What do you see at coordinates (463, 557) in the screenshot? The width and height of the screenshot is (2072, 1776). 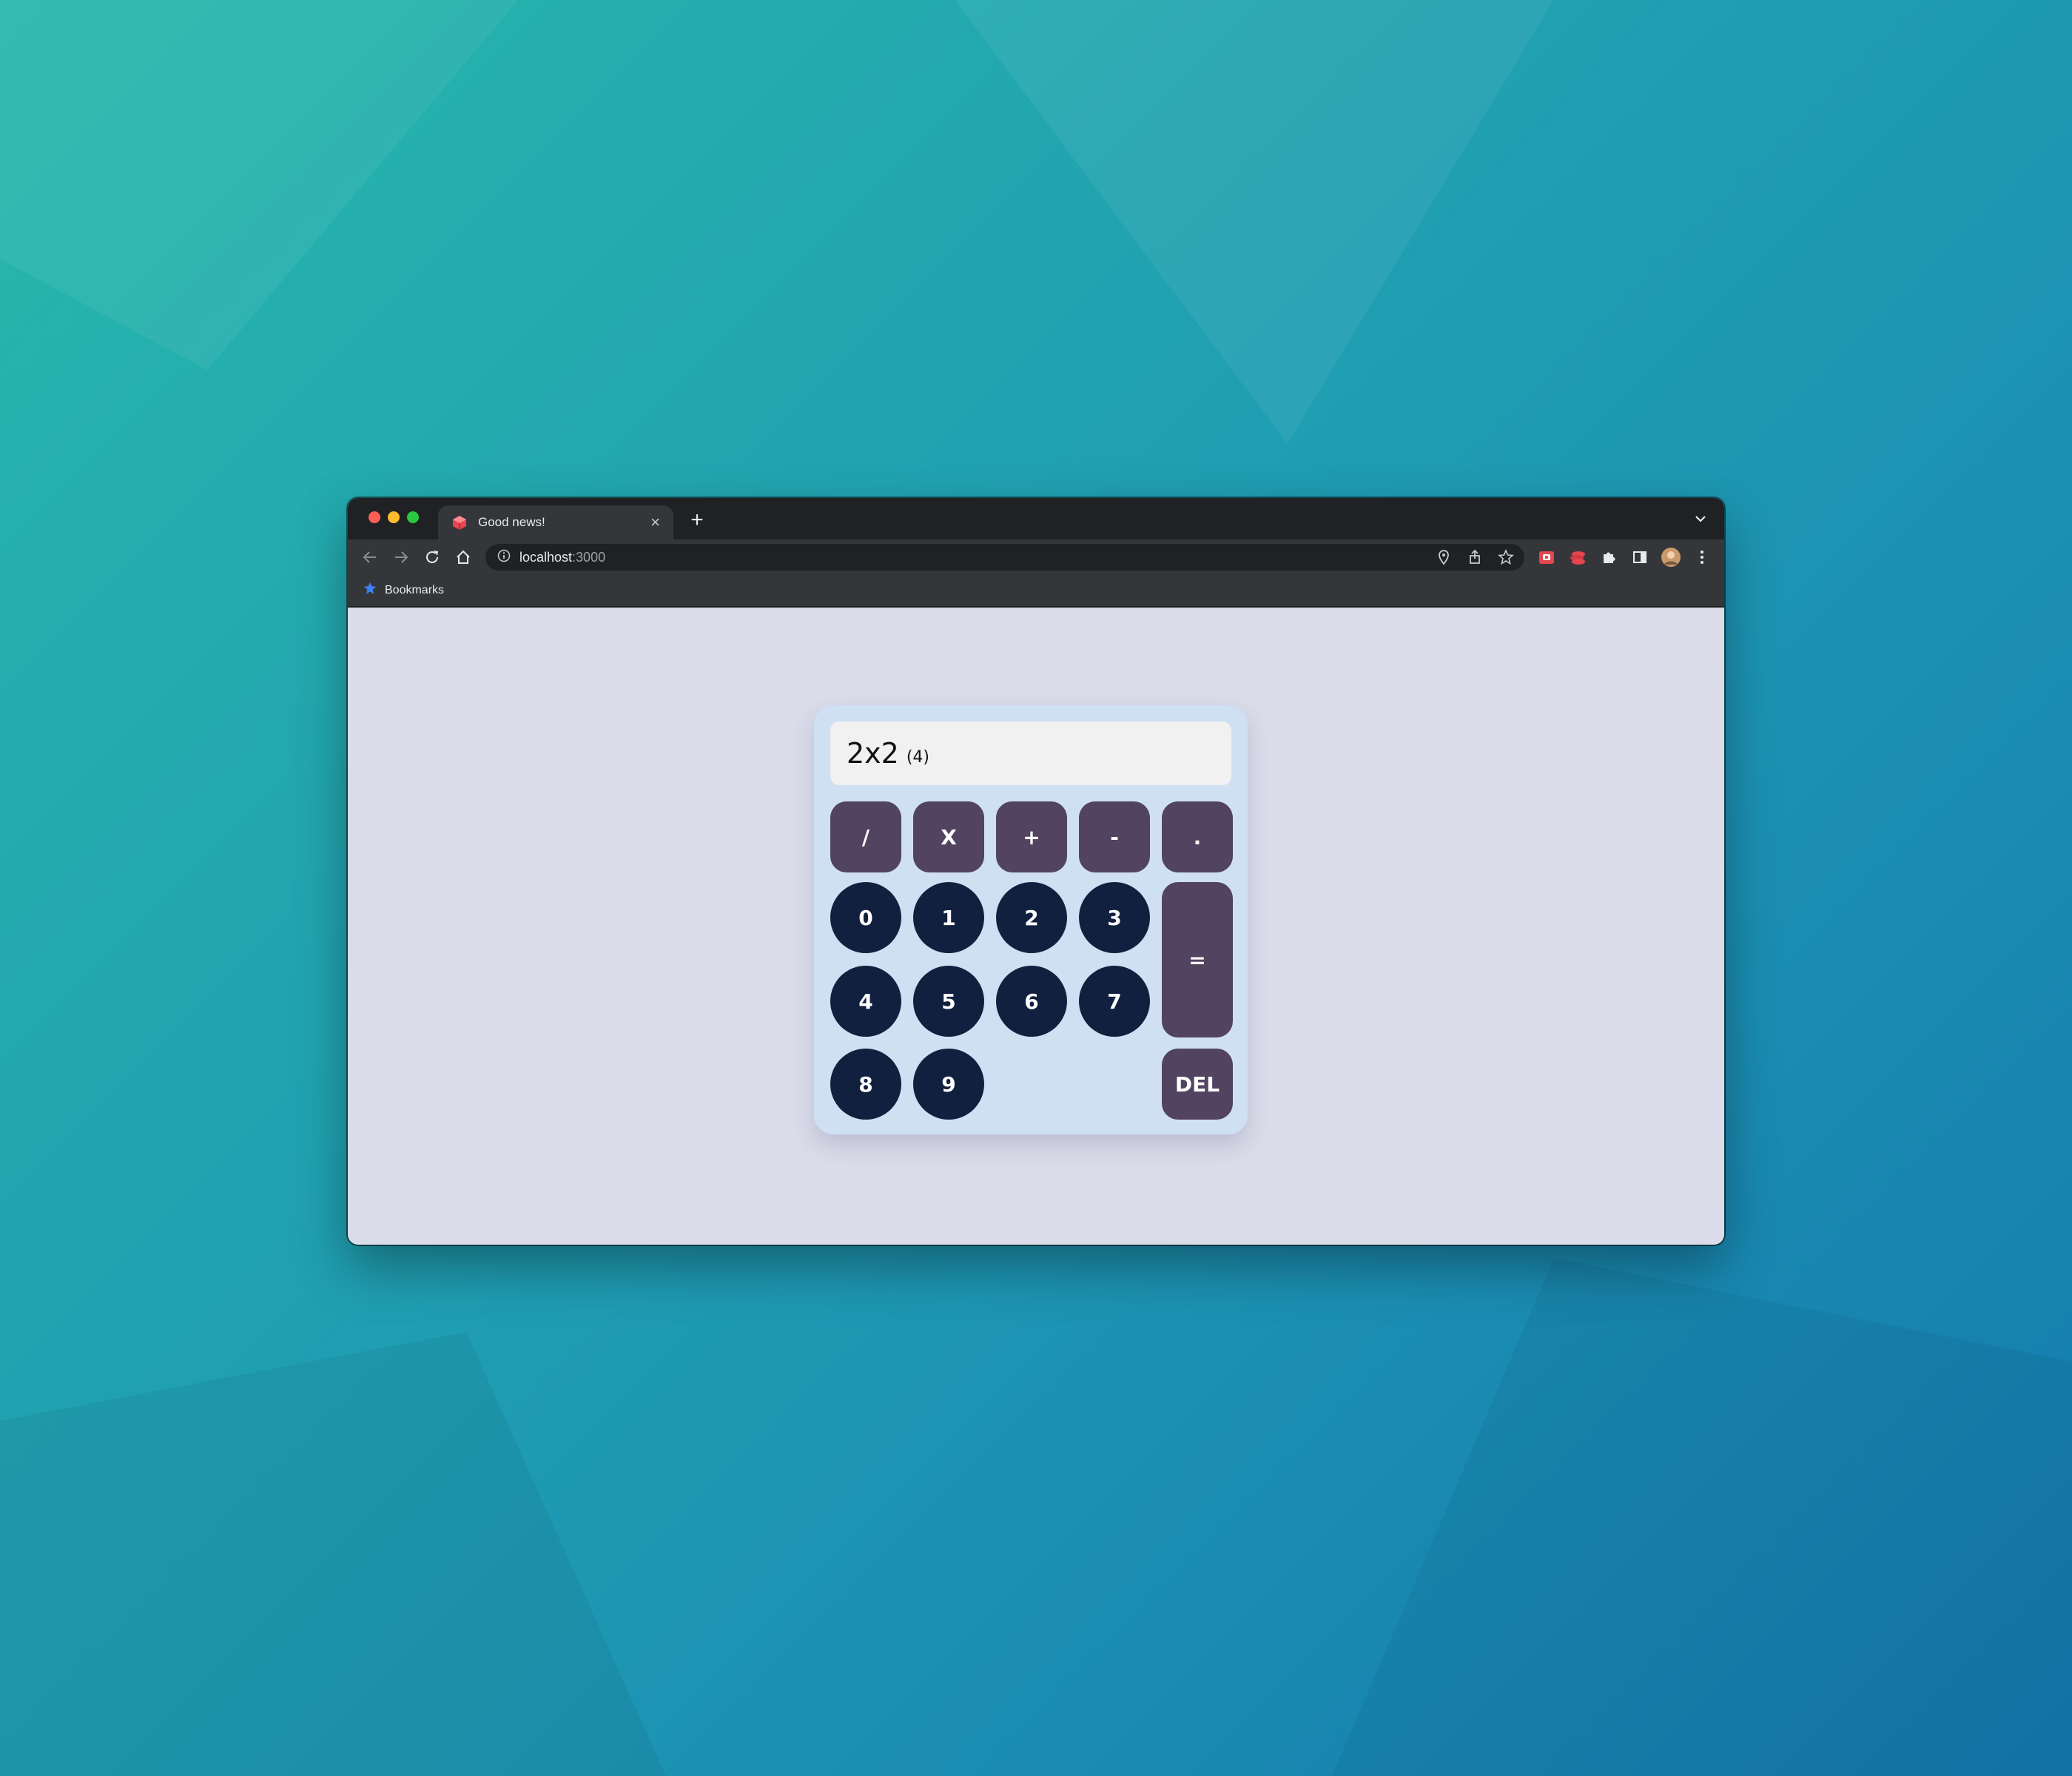 I see `home-icon` at bounding box center [463, 557].